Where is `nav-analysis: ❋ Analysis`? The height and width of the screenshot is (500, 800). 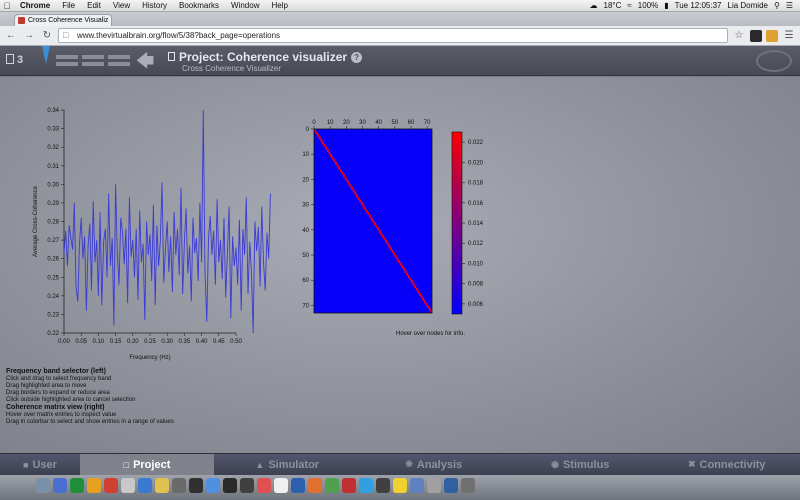 nav-analysis: ❋ Analysis is located at coordinates (434, 464).